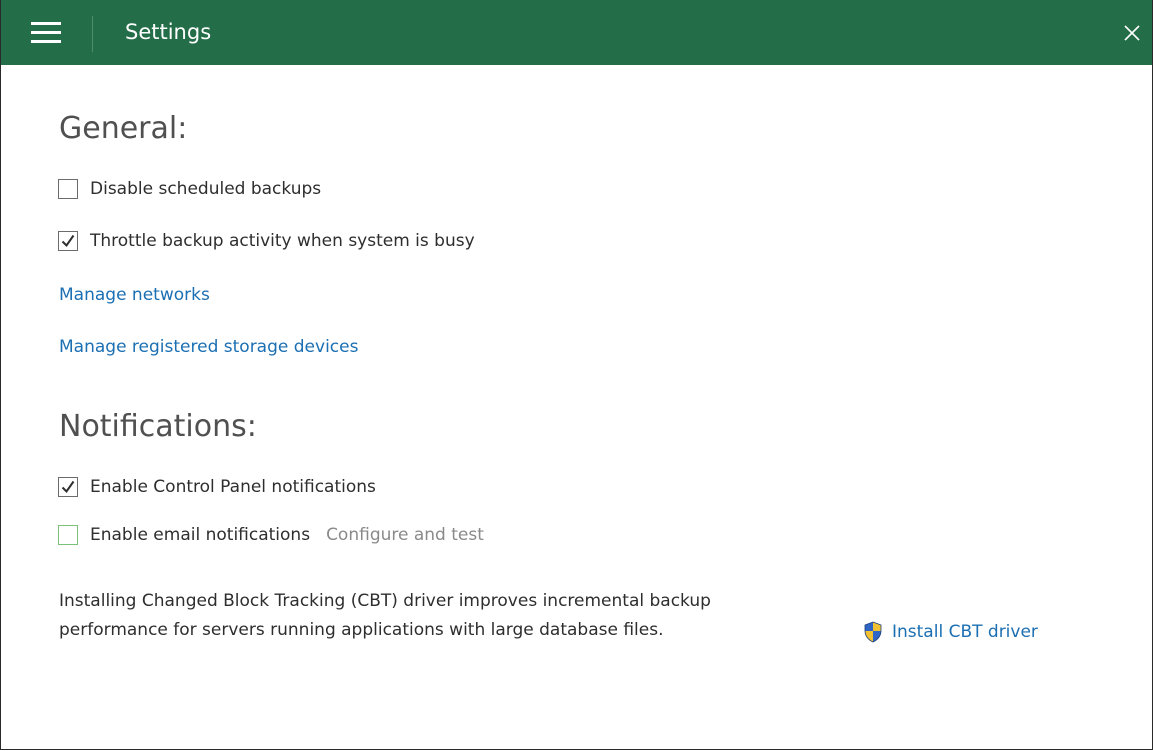  What do you see at coordinates (208, 347) in the screenshot?
I see `manage-storage-devices-link: Manage registered storage devices` at bounding box center [208, 347].